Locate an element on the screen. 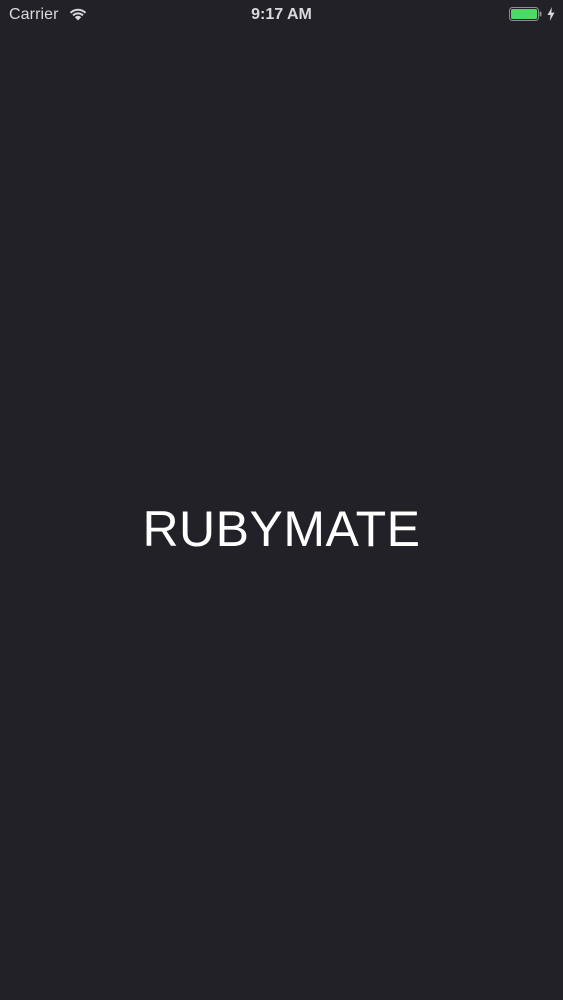 The image size is (563, 1000). status-time: 9:17 AM is located at coordinates (281, 14).